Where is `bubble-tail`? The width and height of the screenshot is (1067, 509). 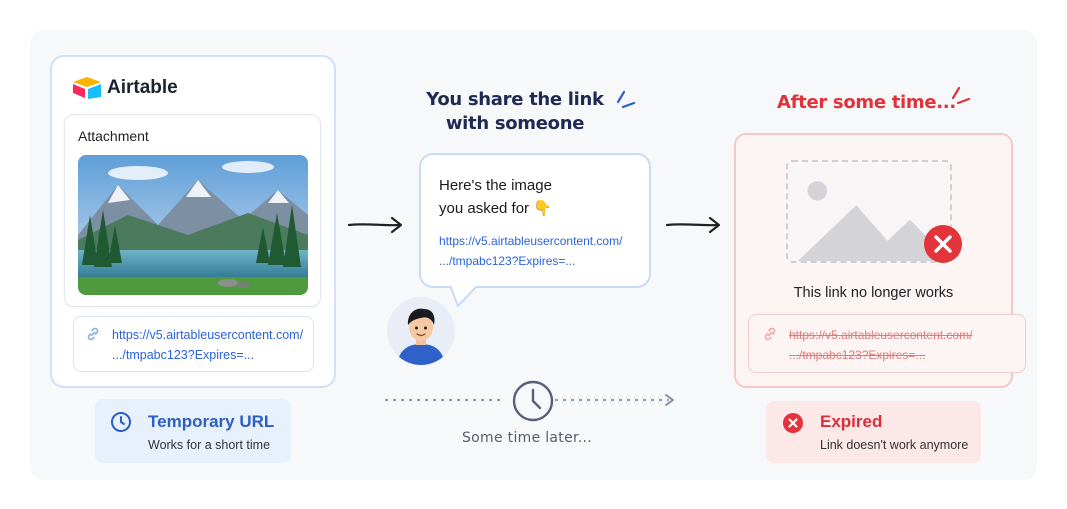
bubble-tail is located at coordinates (465, 295).